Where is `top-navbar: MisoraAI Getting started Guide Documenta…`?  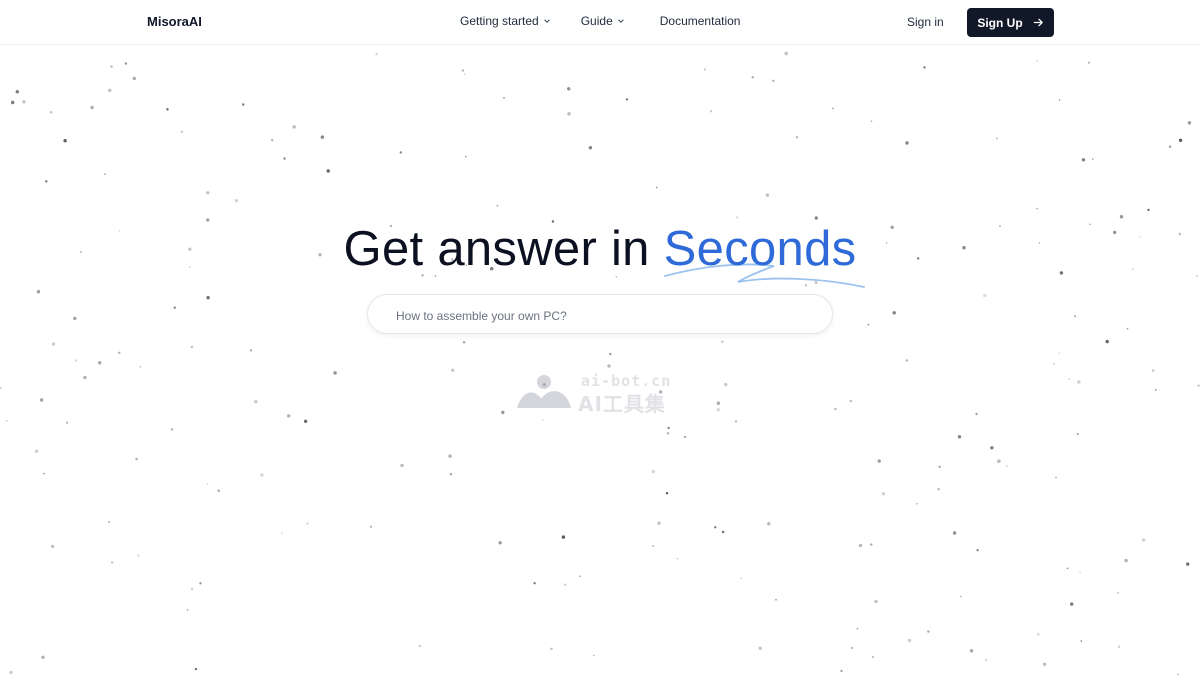 top-navbar: MisoraAI Getting started Guide Documenta… is located at coordinates (600, 22).